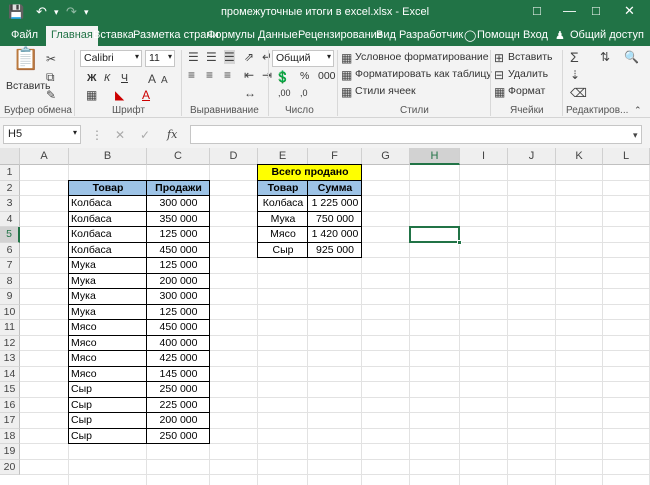  Describe the element at coordinates (25, 59) in the screenshot. I see `paste-icon: 📋` at that location.